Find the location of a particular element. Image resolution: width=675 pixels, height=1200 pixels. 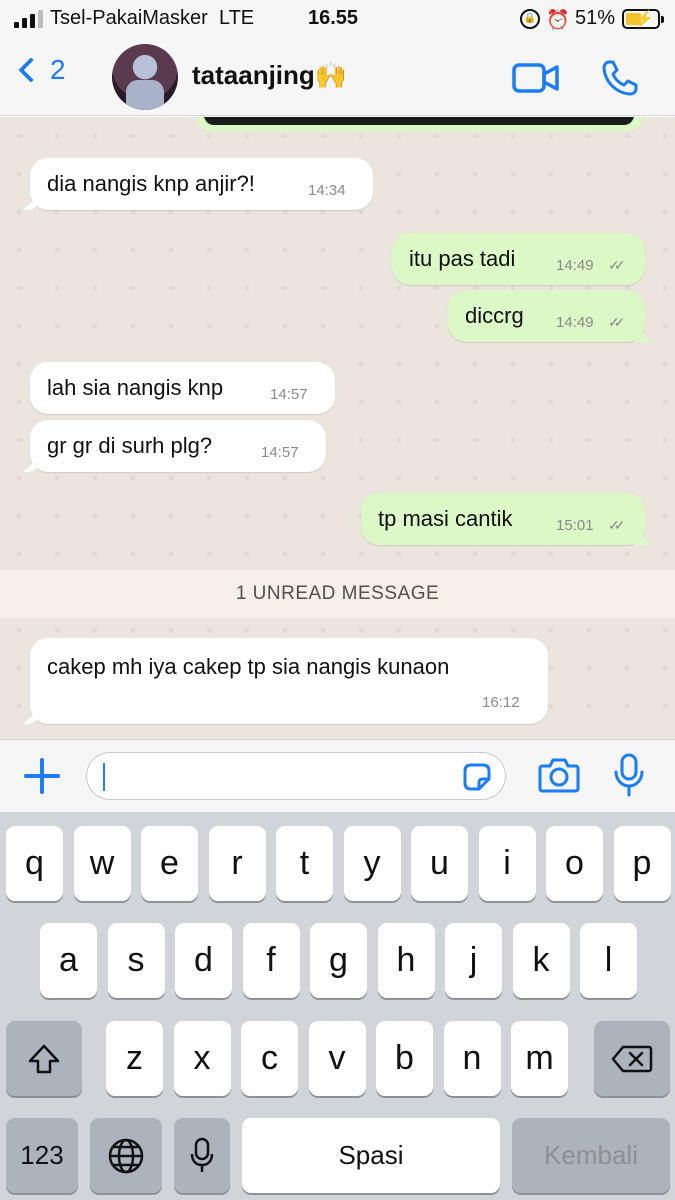

key-z: z is located at coordinates (134, 1058).